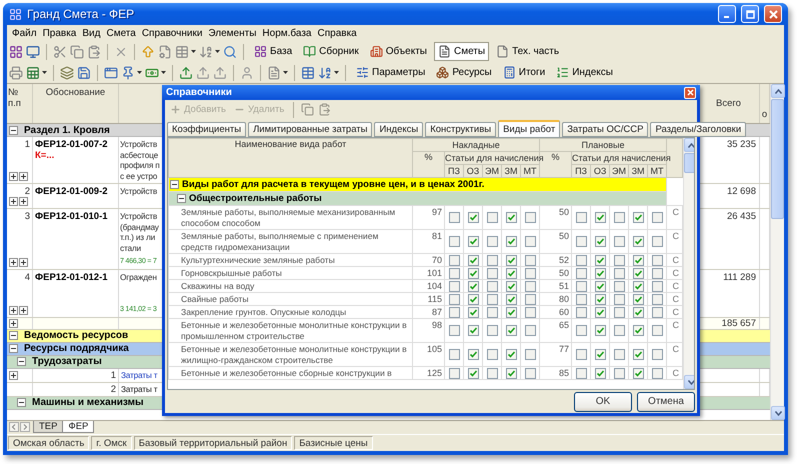  What do you see at coordinates (750, 14) in the screenshot?
I see `maximize-button` at bounding box center [750, 14].